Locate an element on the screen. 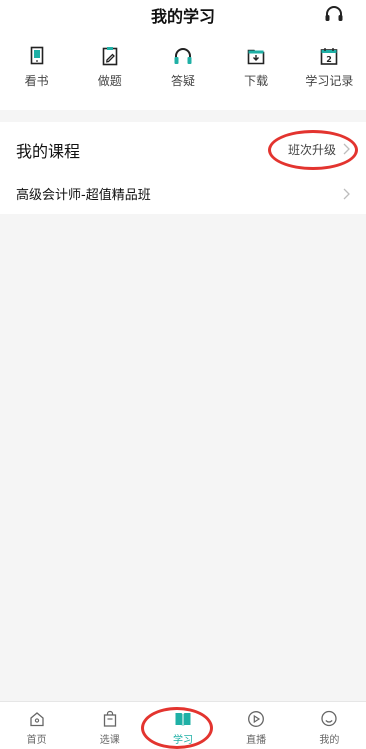 The image size is (366, 749). header: 我的学习 is located at coordinates (183, 15).